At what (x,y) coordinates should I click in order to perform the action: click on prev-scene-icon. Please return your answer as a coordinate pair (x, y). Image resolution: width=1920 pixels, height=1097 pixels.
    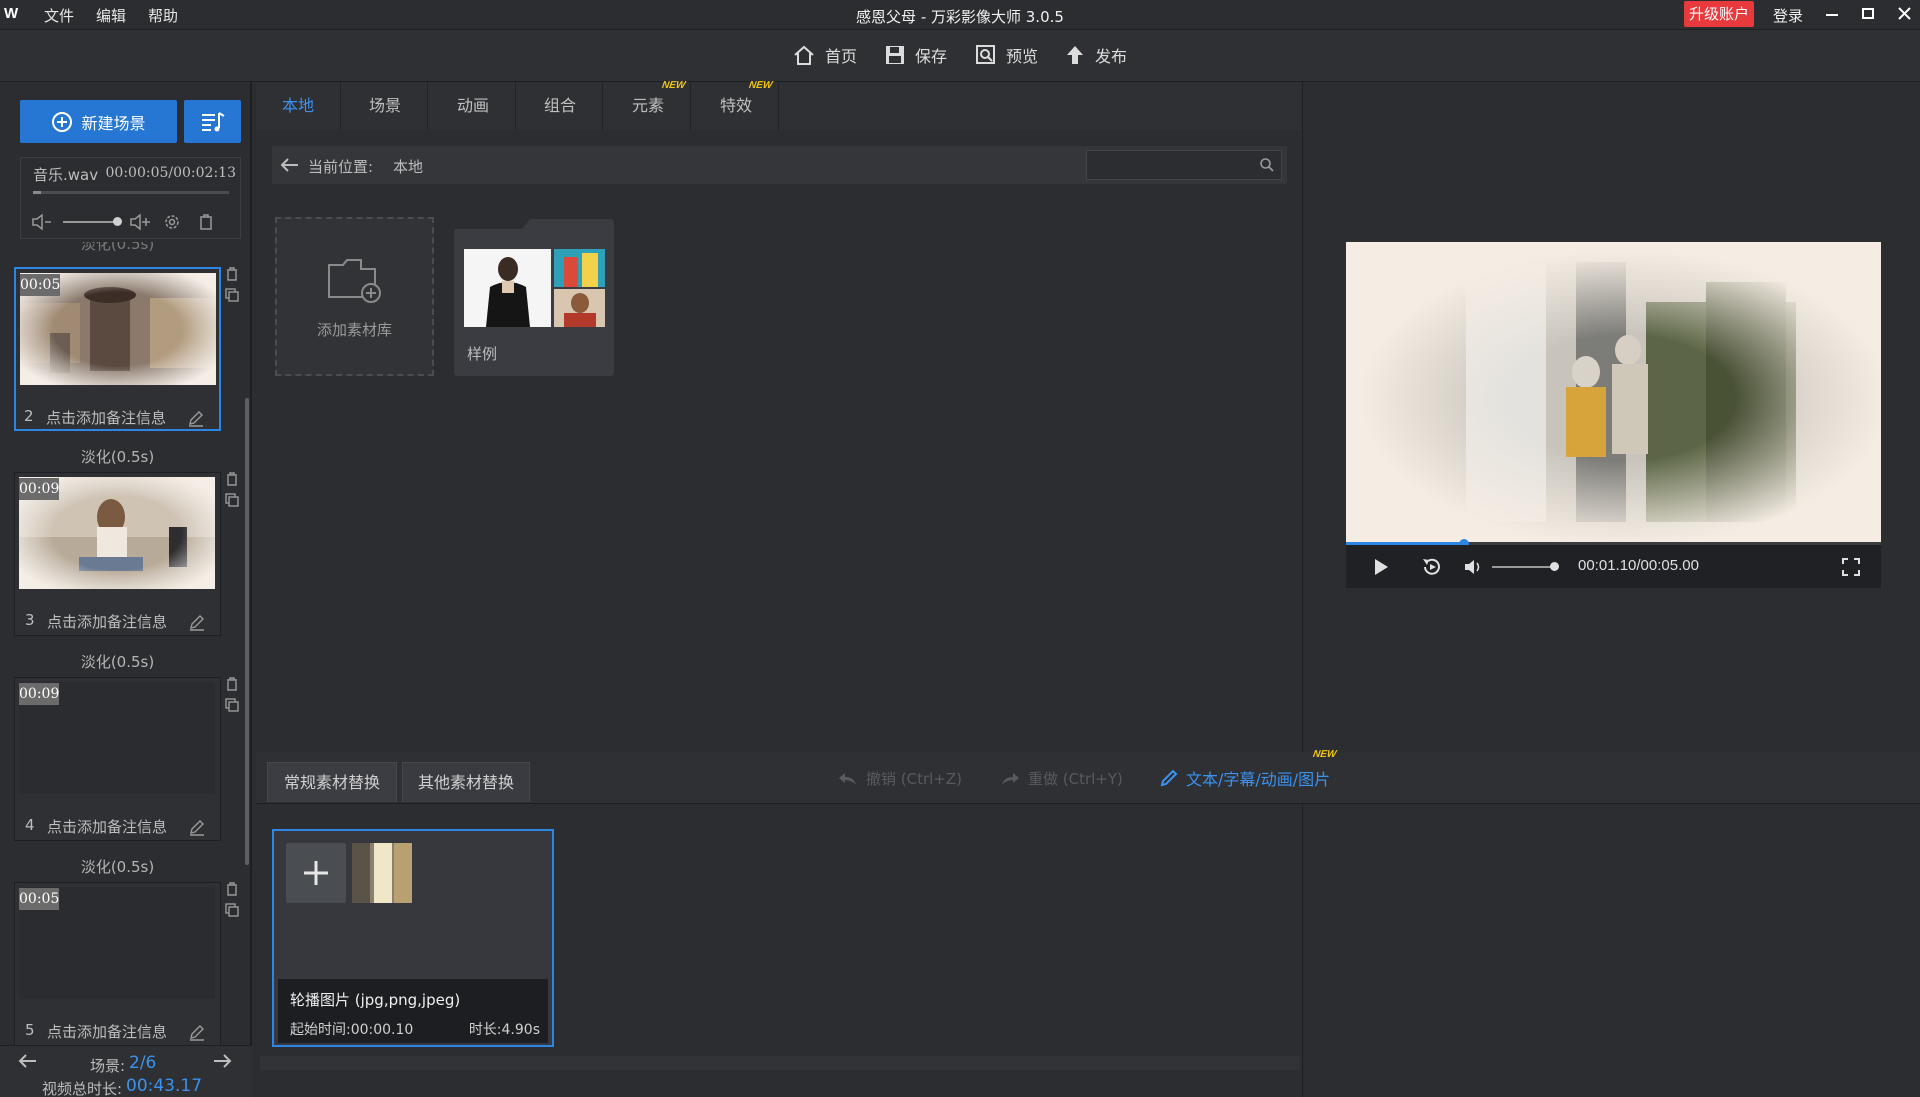
    Looking at the image, I should click on (28, 1061).